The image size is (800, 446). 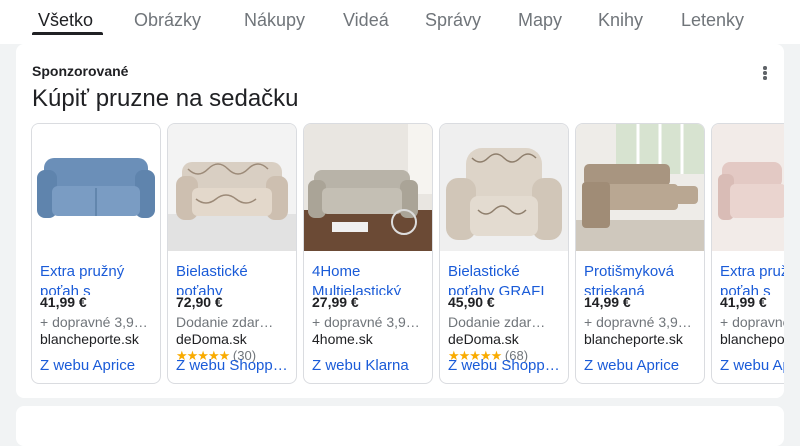 I want to click on product-image-blue-sofa, so click(x=96, y=187).